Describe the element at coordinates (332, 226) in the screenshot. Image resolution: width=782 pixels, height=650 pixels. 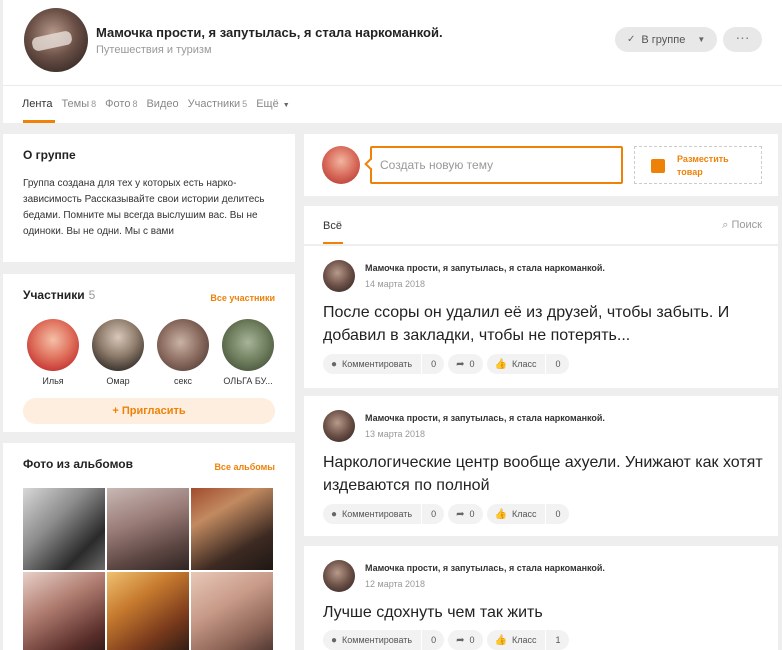
I see `tab-all: Всё` at that location.